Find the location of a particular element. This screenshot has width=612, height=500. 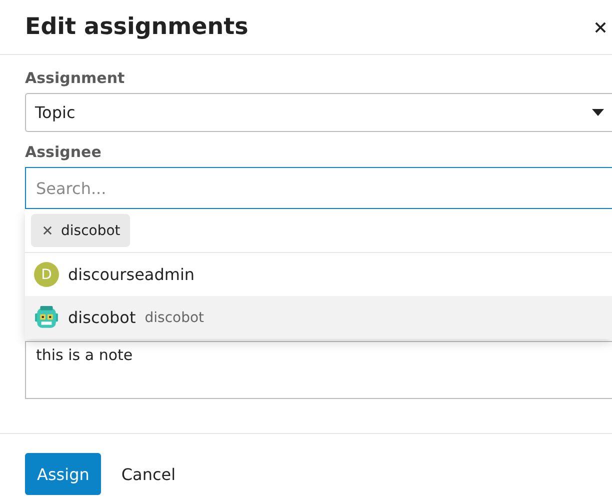

field-label: Assignment is located at coordinates (75, 78).